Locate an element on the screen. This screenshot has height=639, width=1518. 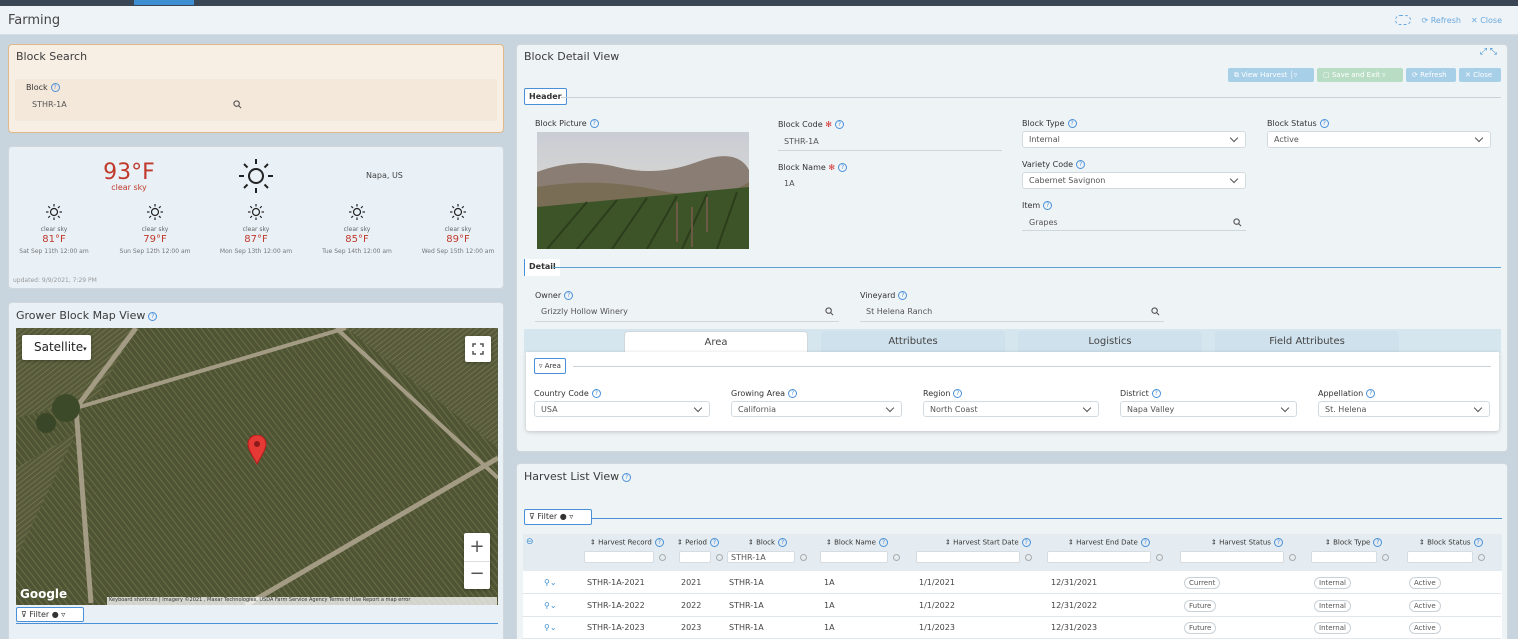
collapse-all-icon: ⊖ is located at coordinates (530, 542).